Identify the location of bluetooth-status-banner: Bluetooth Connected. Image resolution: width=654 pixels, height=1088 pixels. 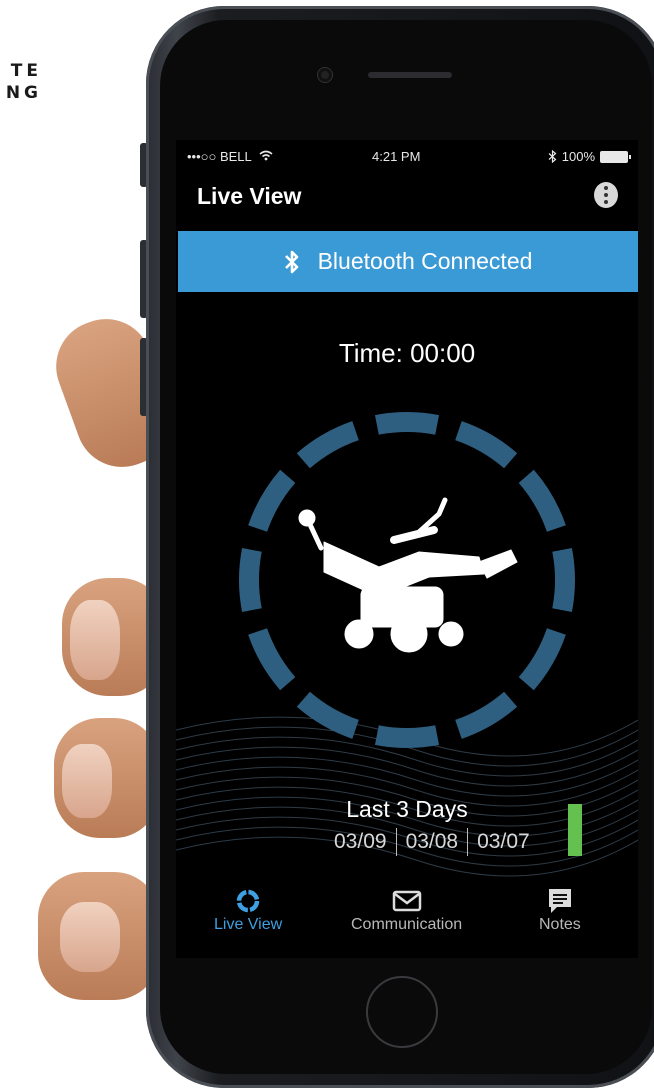
(408, 261).